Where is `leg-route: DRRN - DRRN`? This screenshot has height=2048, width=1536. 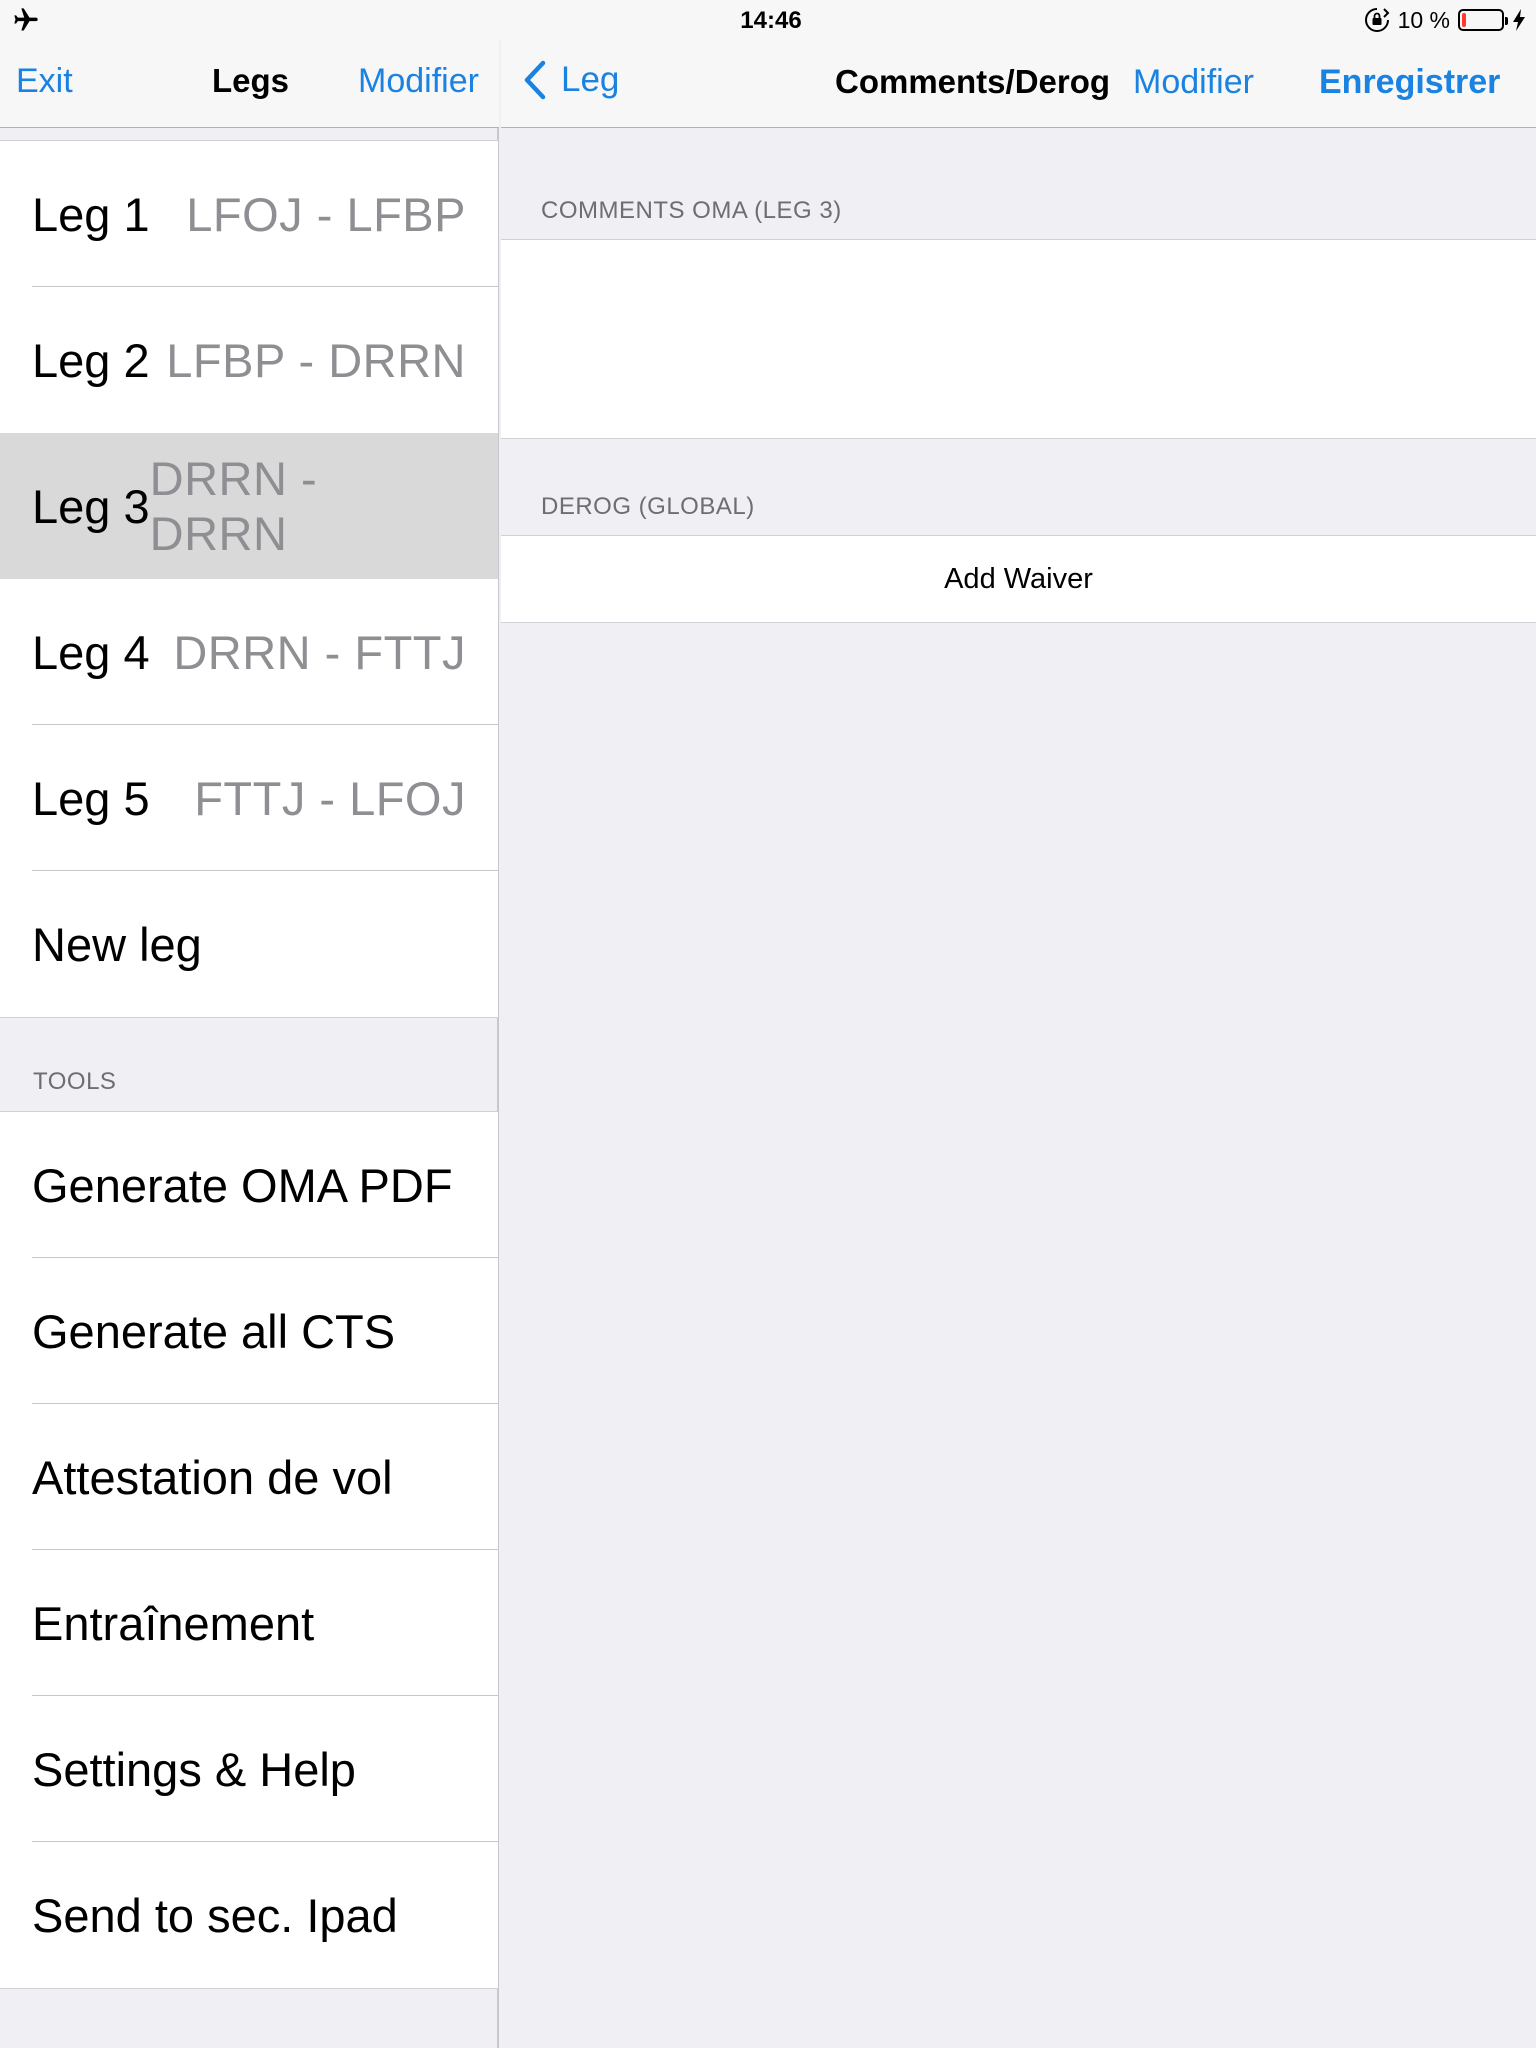
leg-route: DRRN - DRRN is located at coordinates (233, 506).